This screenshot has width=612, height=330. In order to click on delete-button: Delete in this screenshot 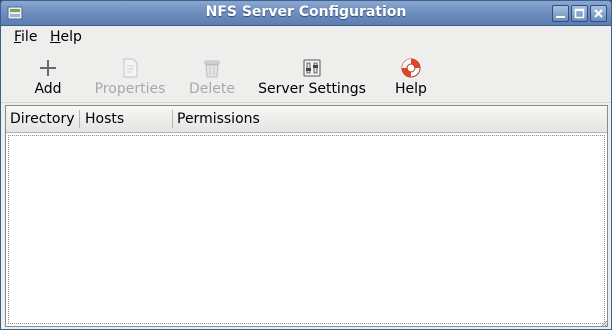, I will do `click(212, 75)`.